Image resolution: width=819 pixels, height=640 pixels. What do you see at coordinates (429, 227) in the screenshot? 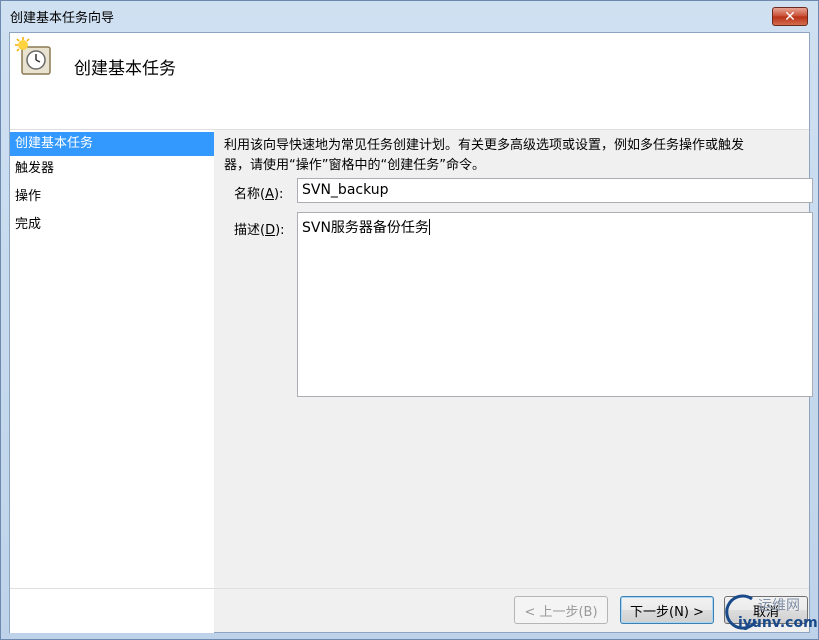
I see `text-caret` at bounding box center [429, 227].